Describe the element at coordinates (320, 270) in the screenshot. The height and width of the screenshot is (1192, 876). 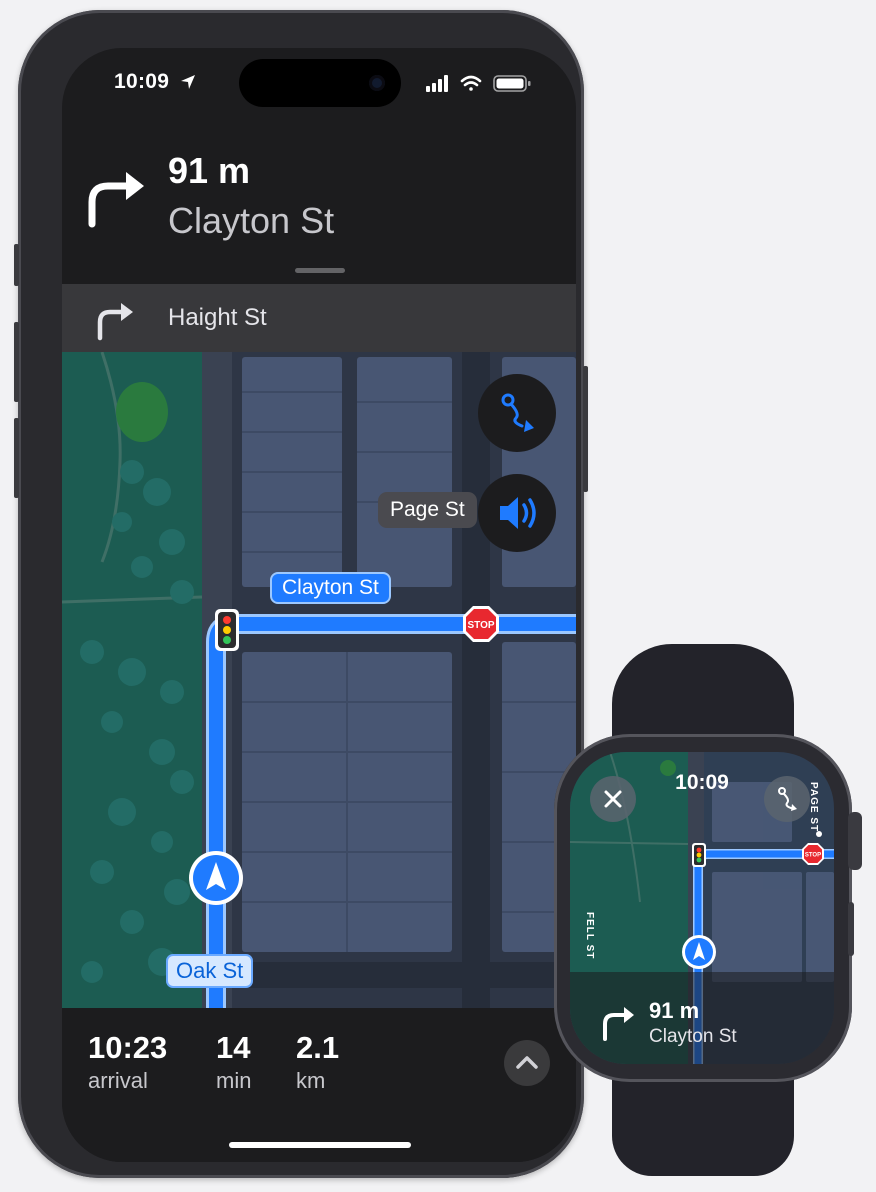
I see `sheet-grabber` at that location.